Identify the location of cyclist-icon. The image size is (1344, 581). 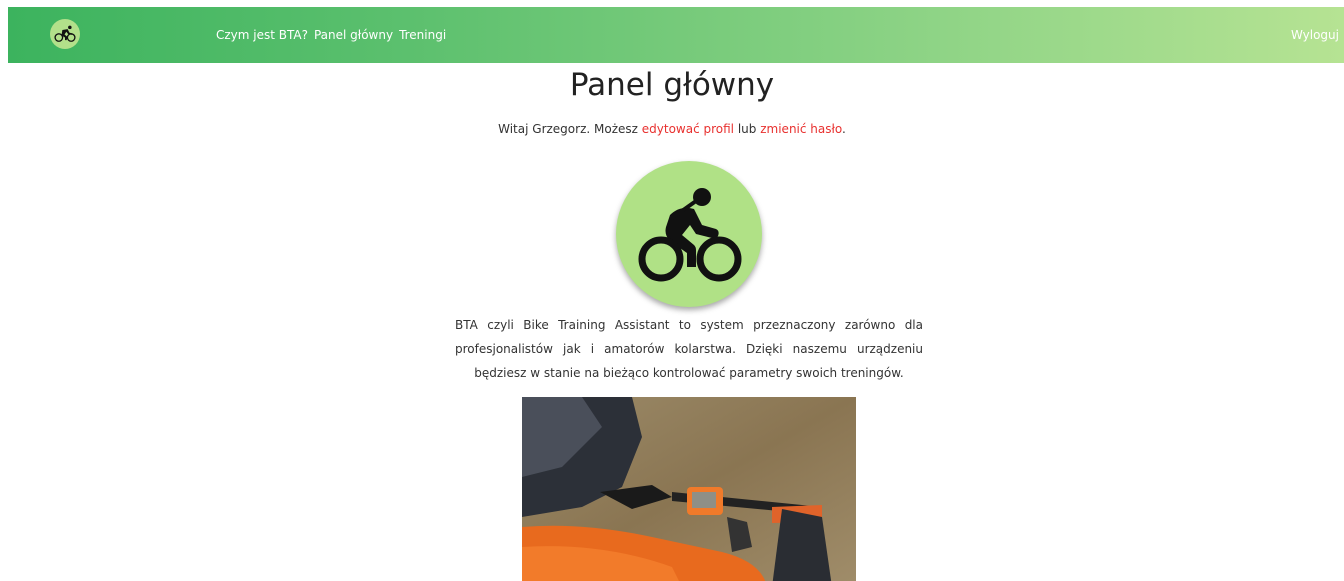
(690, 235).